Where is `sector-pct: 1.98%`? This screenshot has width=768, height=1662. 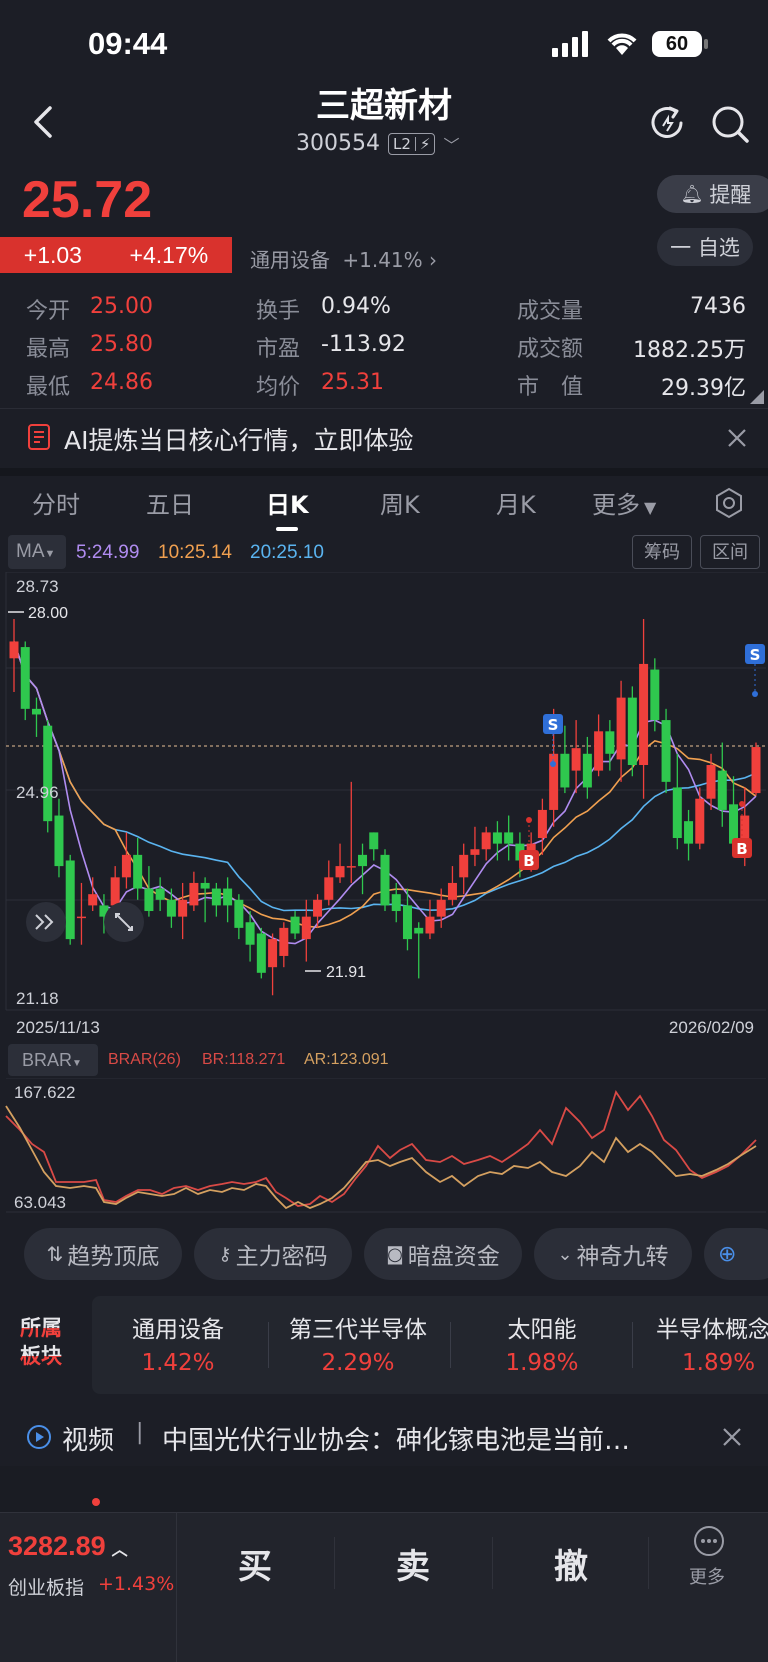 sector-pct: 1.98% is located at coordinates (542, 1363).